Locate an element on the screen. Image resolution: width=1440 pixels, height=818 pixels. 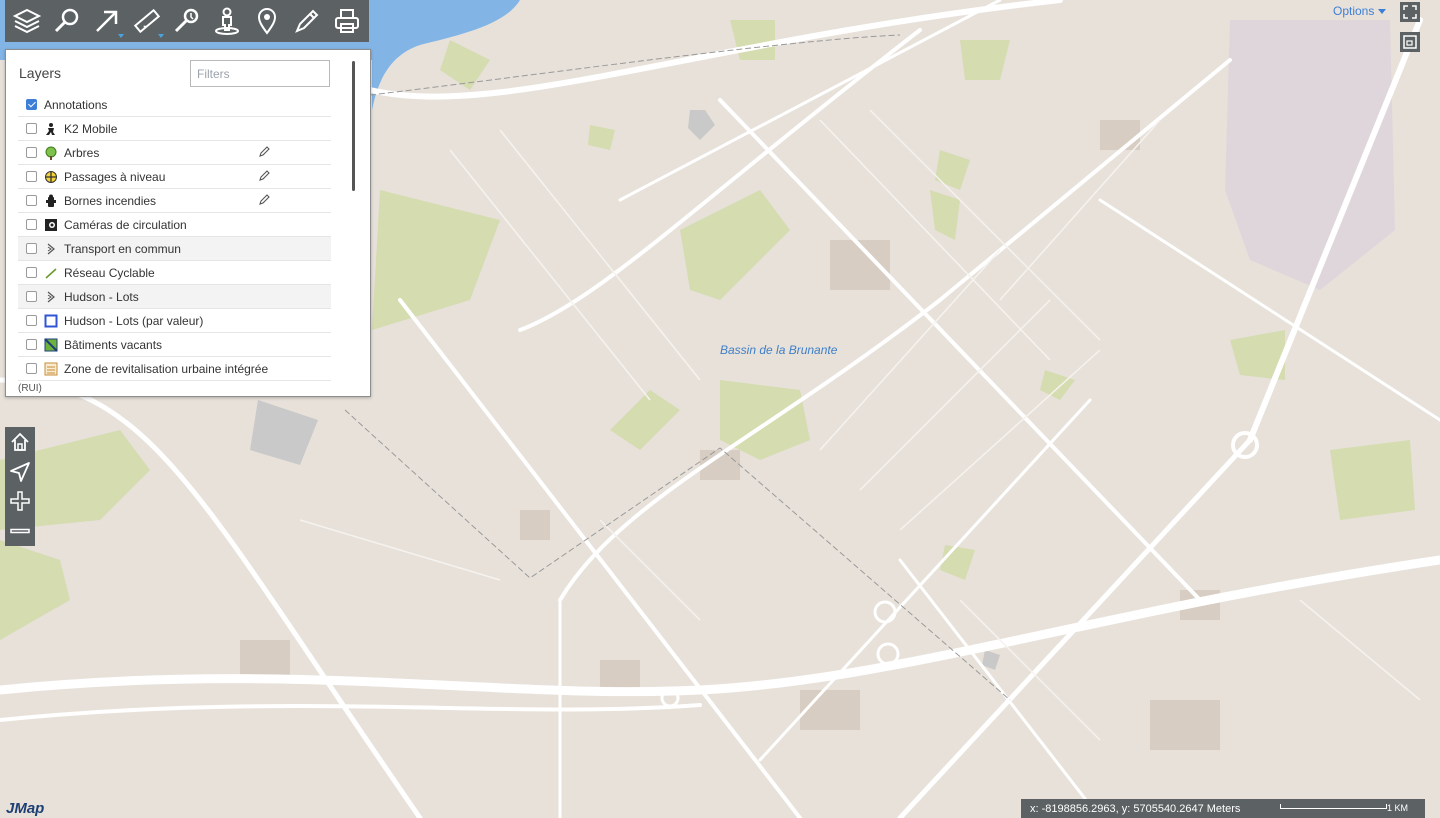
layer-row: Caméras de circulation is located at coordinates (174, 225).